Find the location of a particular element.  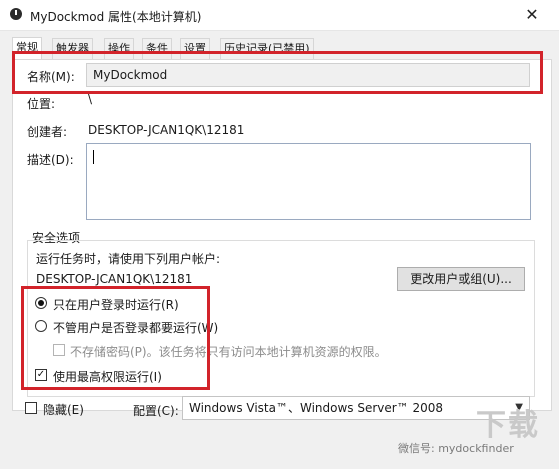

description-textarea is located at coordinates (308, 181).